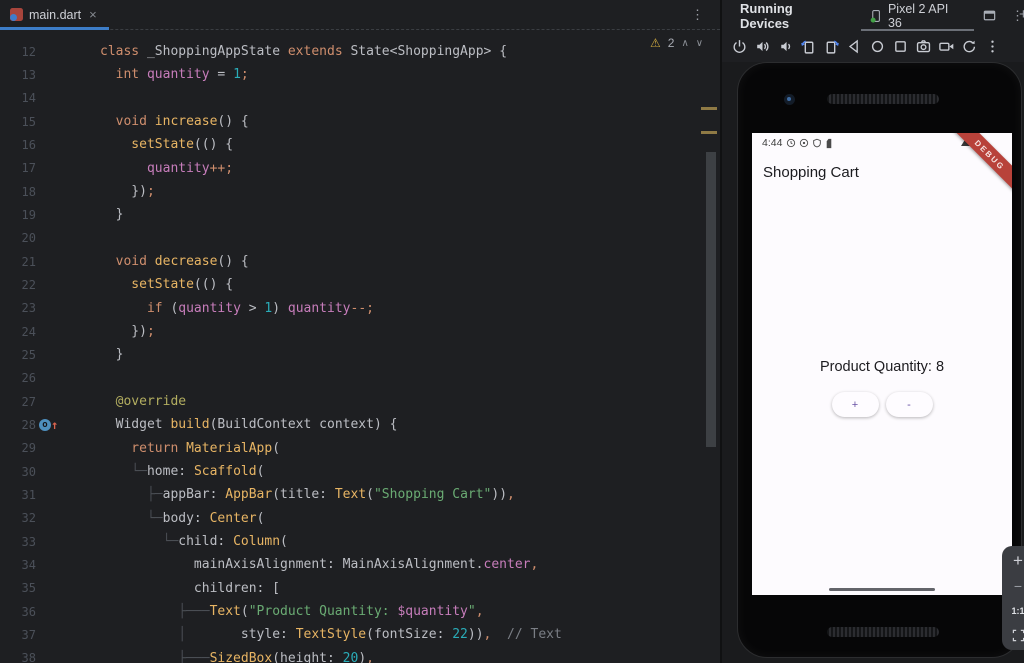 This screenshot has height=663, width=1024. What do you see at coordinates (909, 404) in the screenshot?
I see `decrease-button: -` at bounding box center [909, 404].